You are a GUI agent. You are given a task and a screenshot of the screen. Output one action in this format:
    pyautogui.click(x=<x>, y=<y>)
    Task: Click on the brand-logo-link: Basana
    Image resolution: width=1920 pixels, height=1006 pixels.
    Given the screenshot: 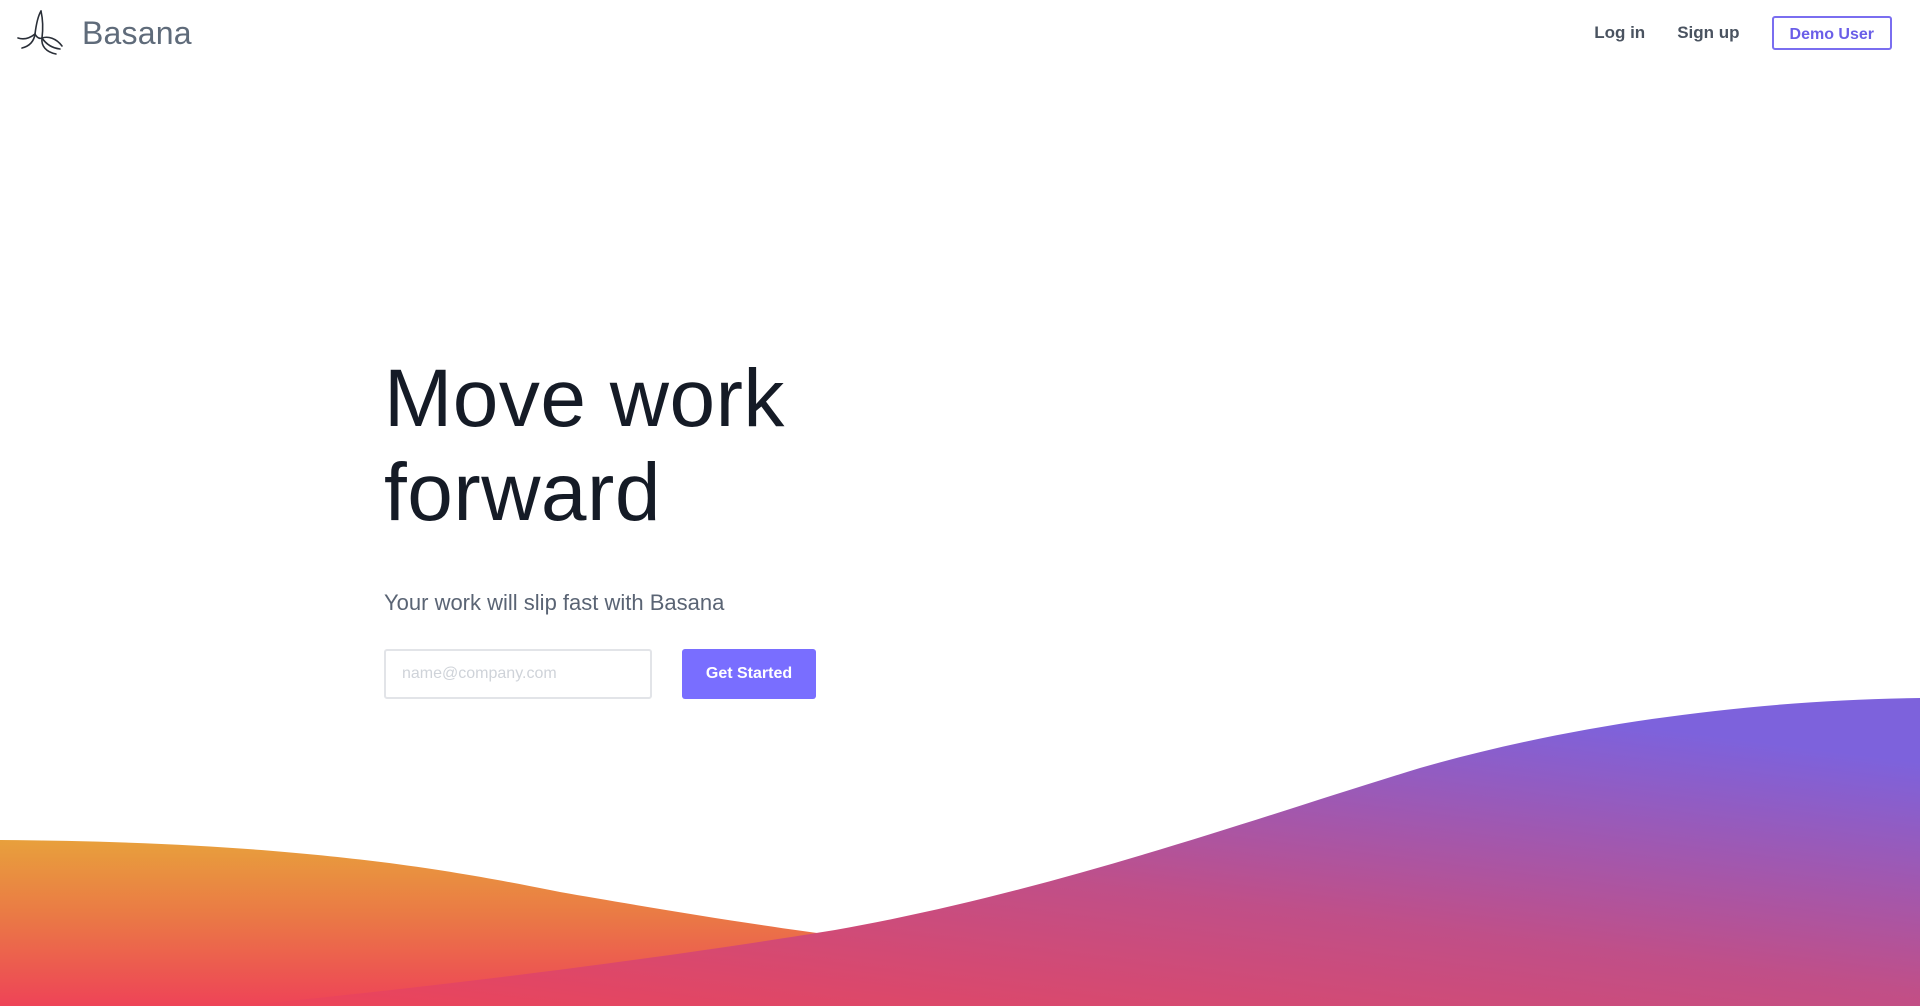 What is the action you would take?
    pyautogui.click(x=104, y=33)
    